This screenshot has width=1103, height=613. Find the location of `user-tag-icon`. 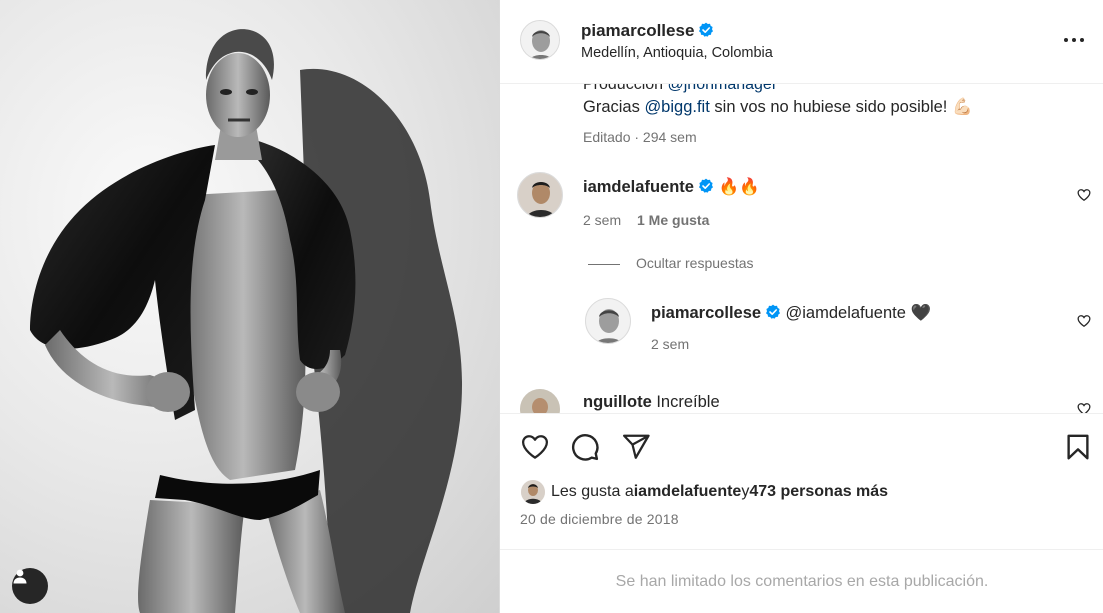

user-tag-icon is located at coordinates (20, 576).